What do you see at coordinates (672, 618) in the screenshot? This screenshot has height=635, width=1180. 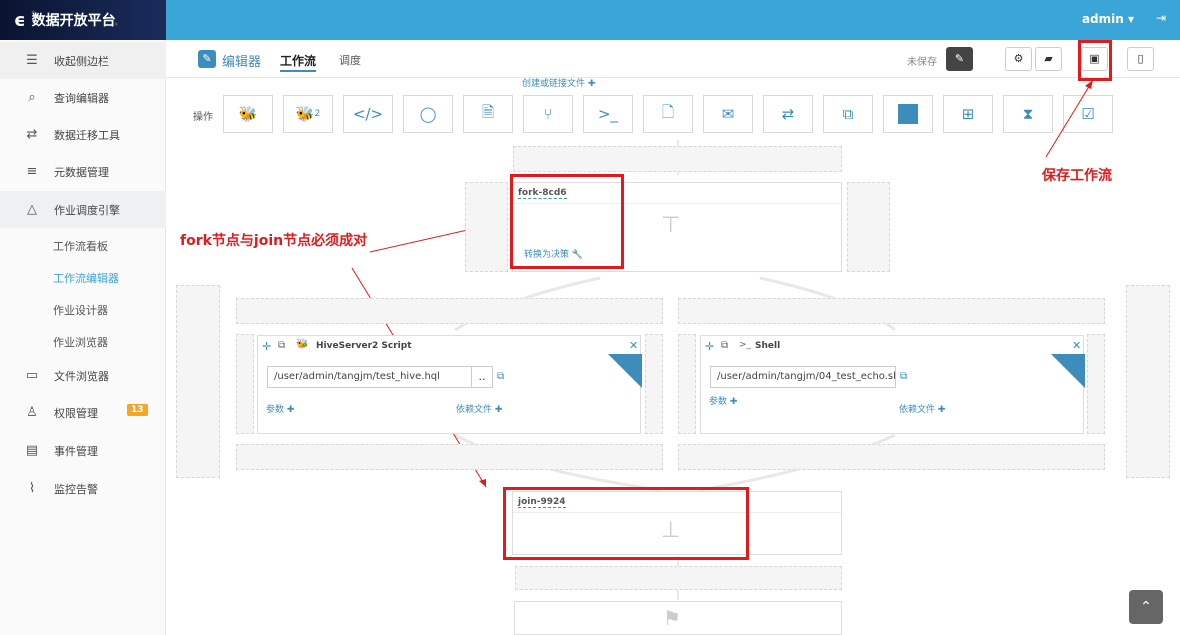 I see `flag-icon: ⚑` at bounding box center [672, 618].